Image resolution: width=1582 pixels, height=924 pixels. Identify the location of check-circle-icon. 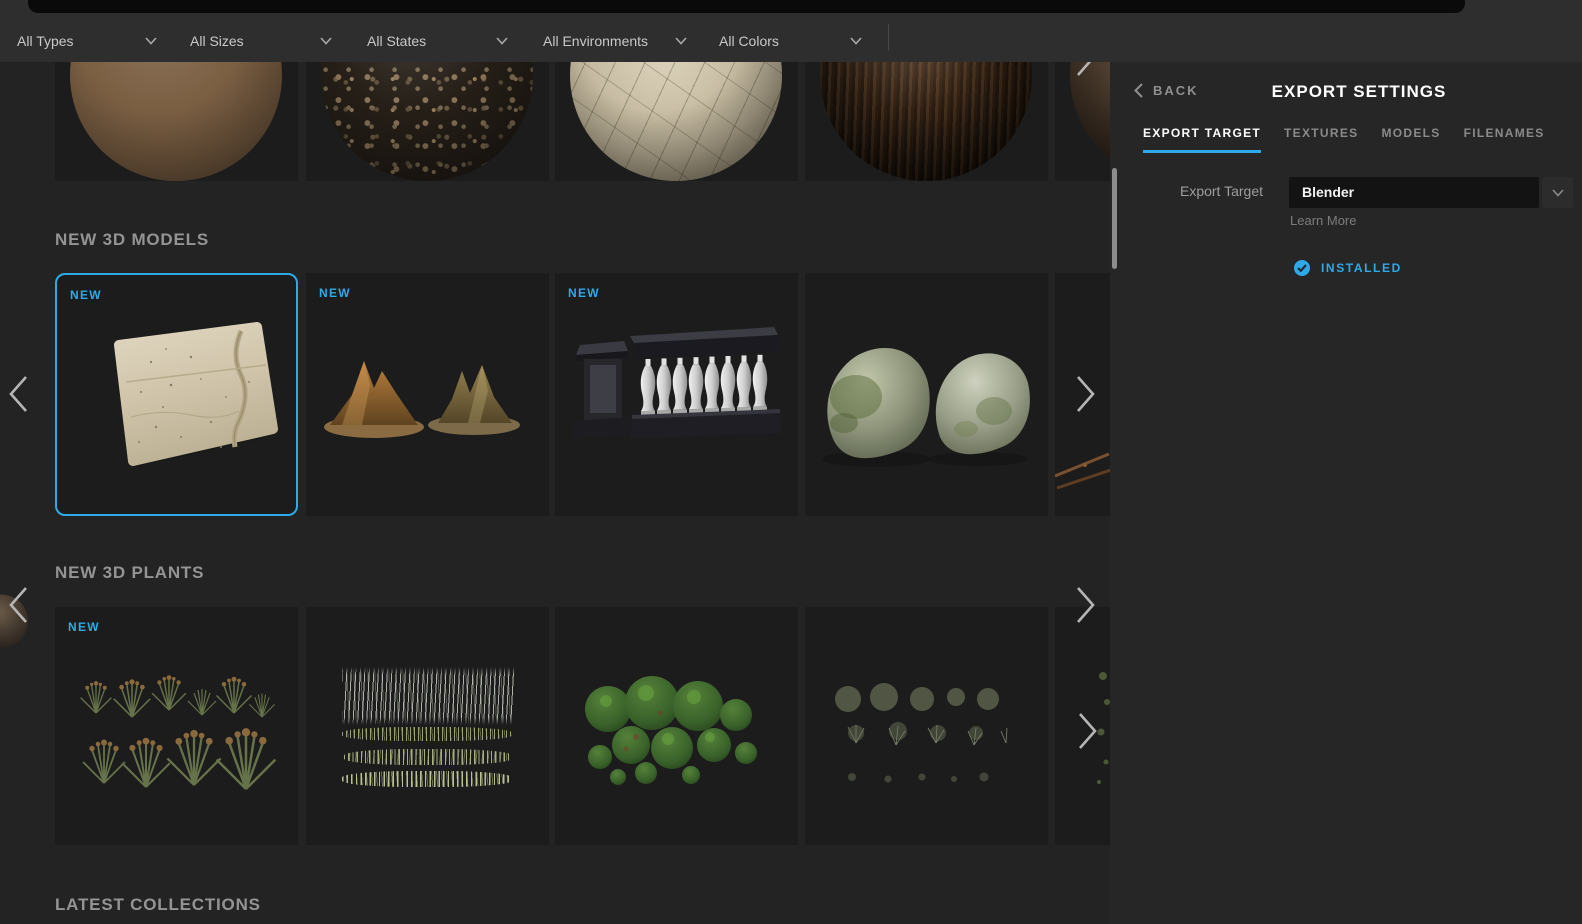
(1302, 268).